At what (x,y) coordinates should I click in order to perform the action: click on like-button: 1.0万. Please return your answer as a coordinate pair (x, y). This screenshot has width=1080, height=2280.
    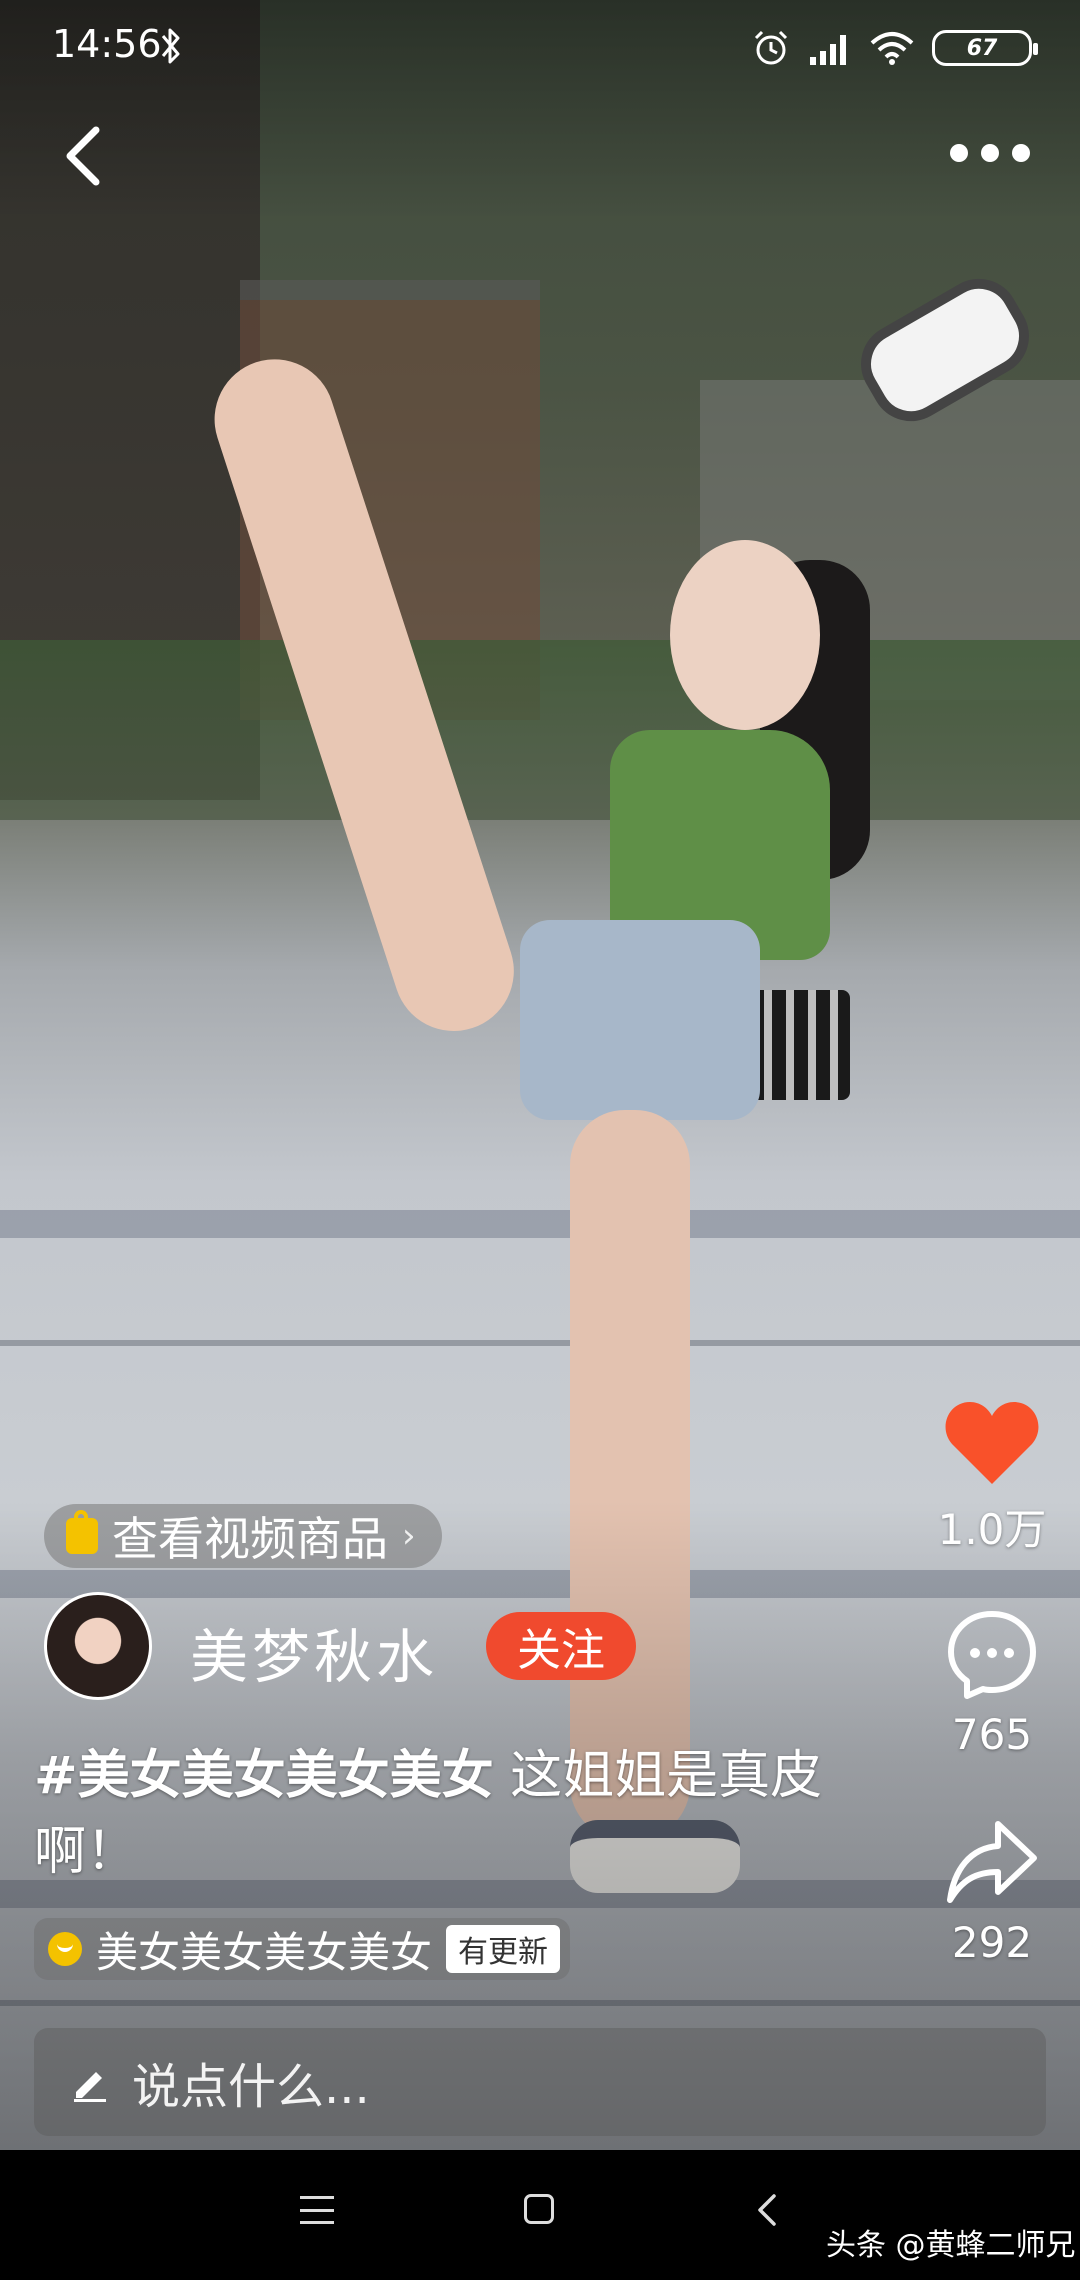
    Looking at the image, I should click on (992, 1478).